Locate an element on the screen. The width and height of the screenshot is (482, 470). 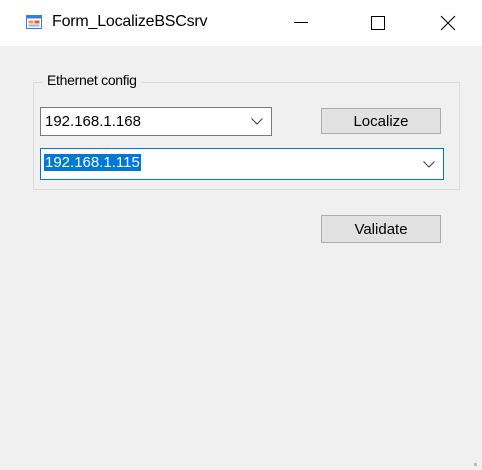
window-title: Form_LocalizeBSCsrv is located at coordinates (130, 21).